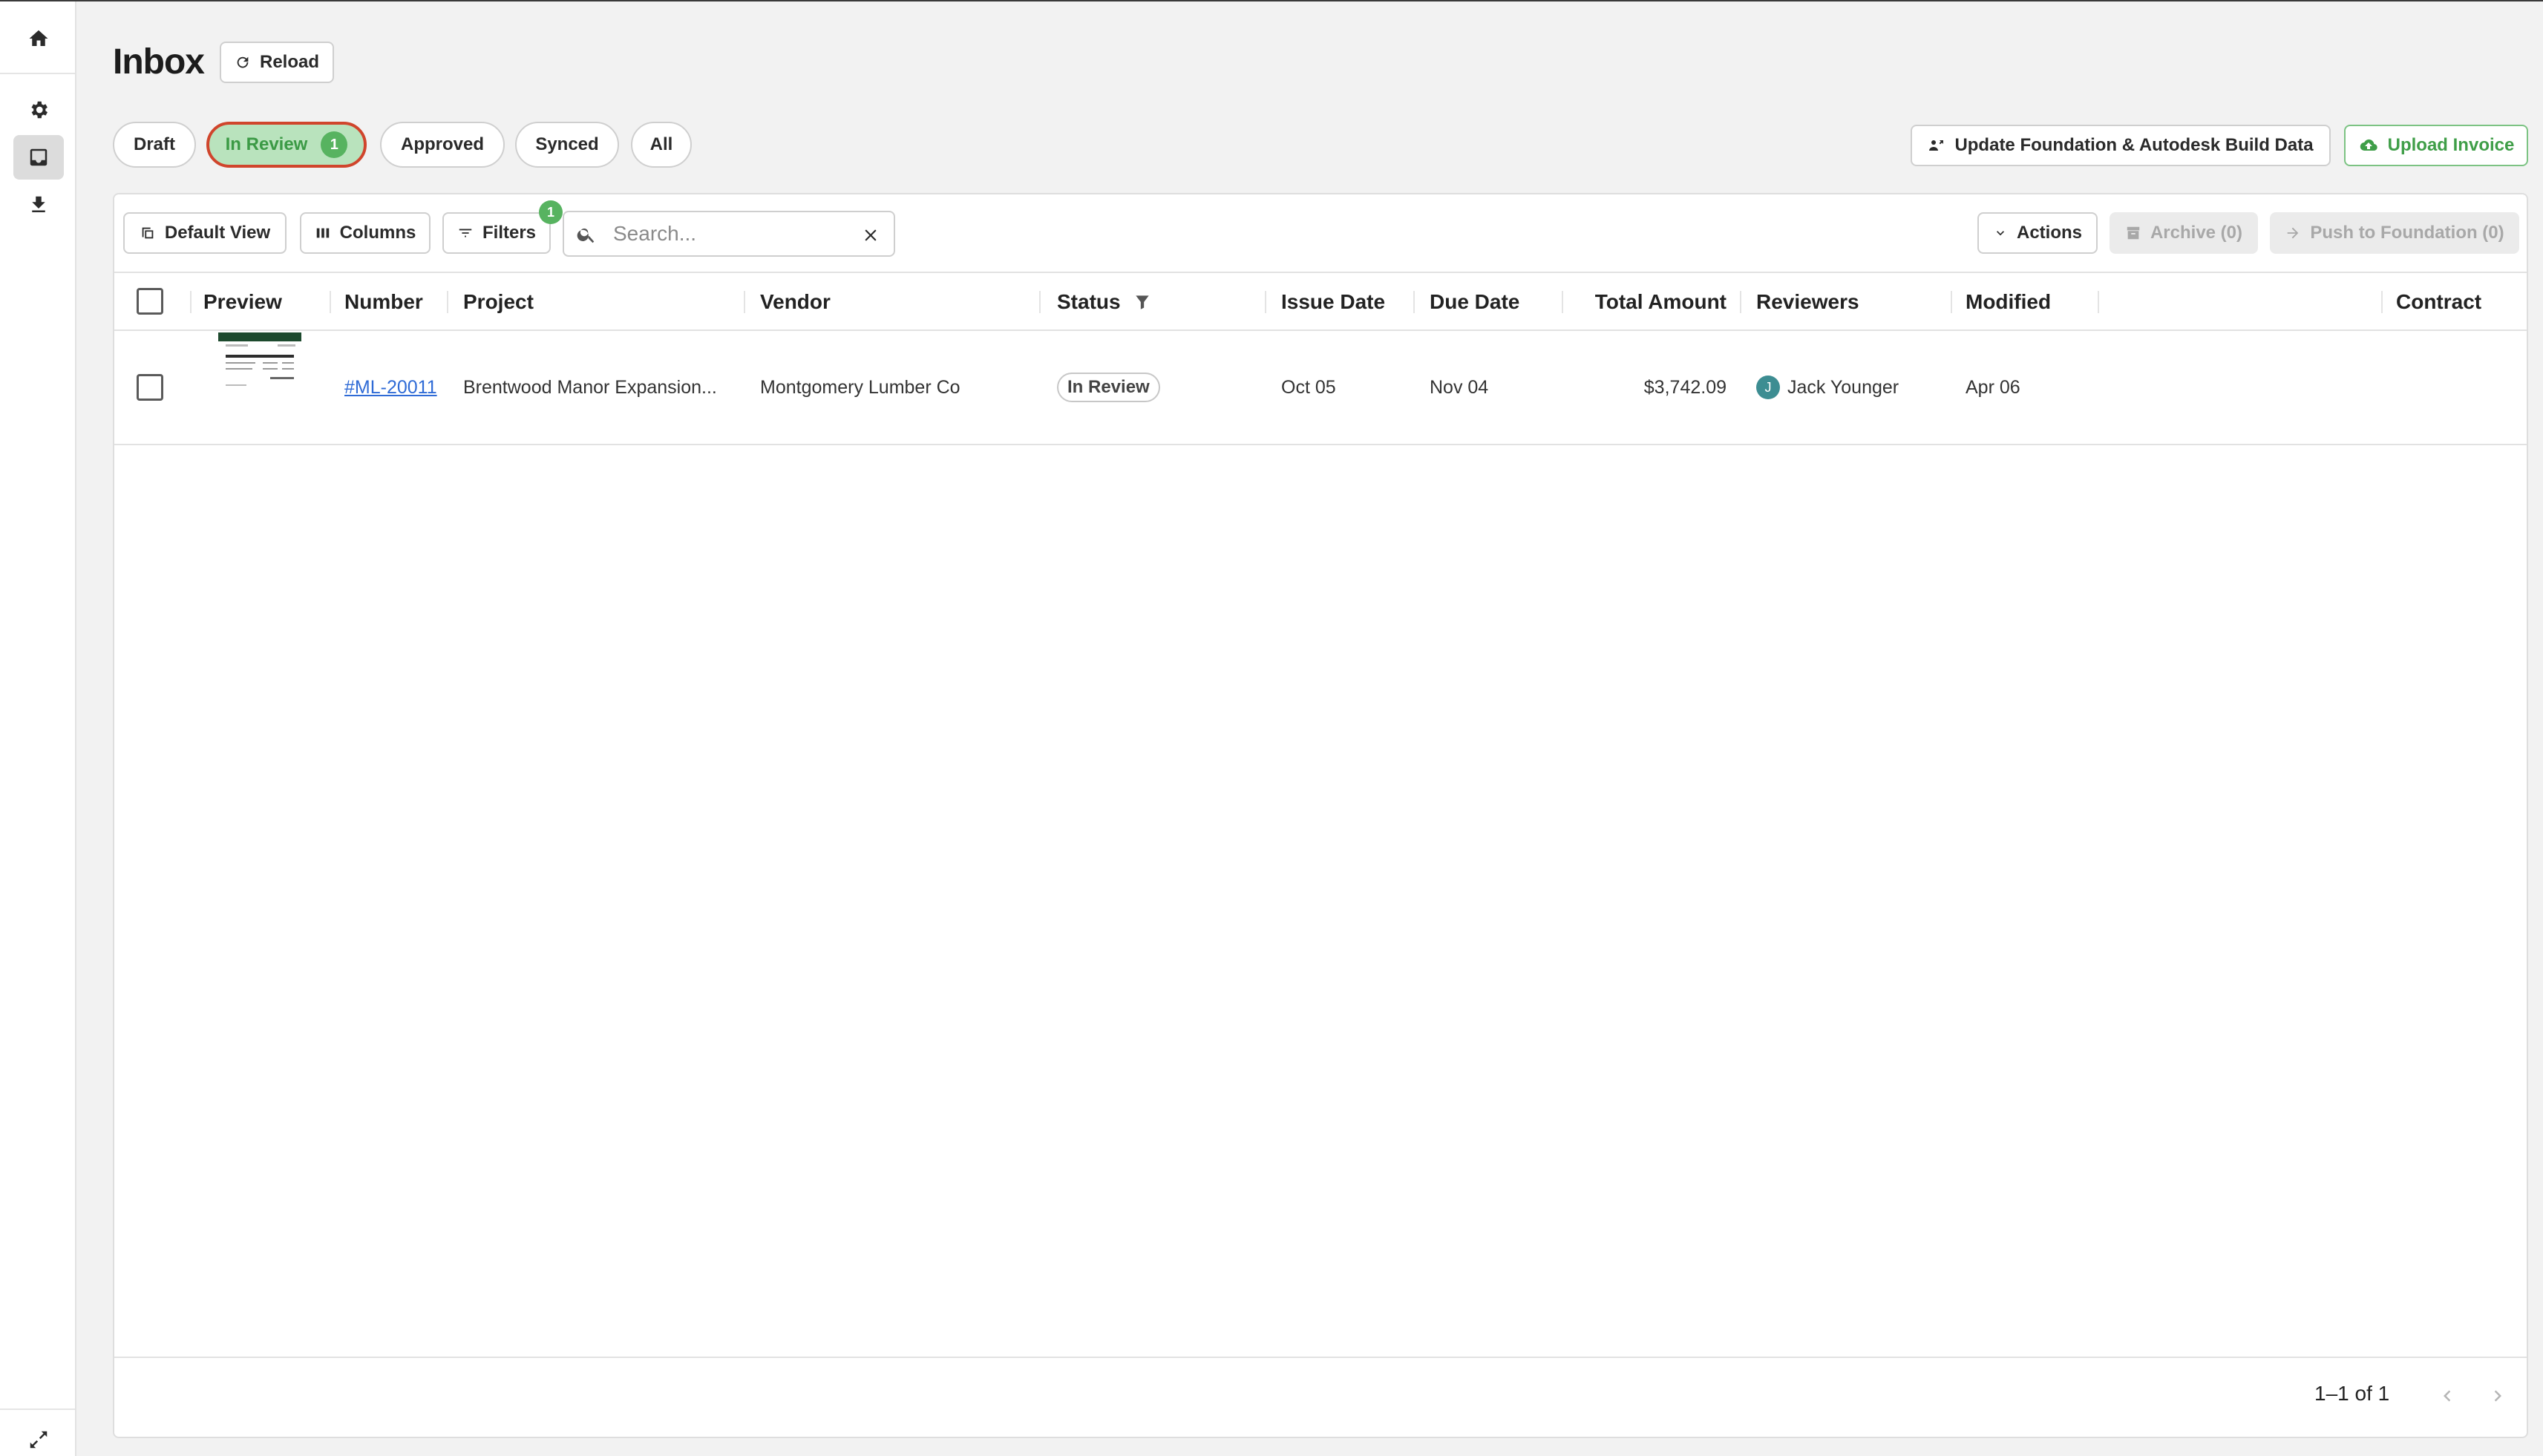 The height and width of the screenshot is (1456, 2543). What do you see at coordinates (2196, 233) in the screenshot?
I see `archive-label: Archive (0)` at bounding box center [2196, 233].